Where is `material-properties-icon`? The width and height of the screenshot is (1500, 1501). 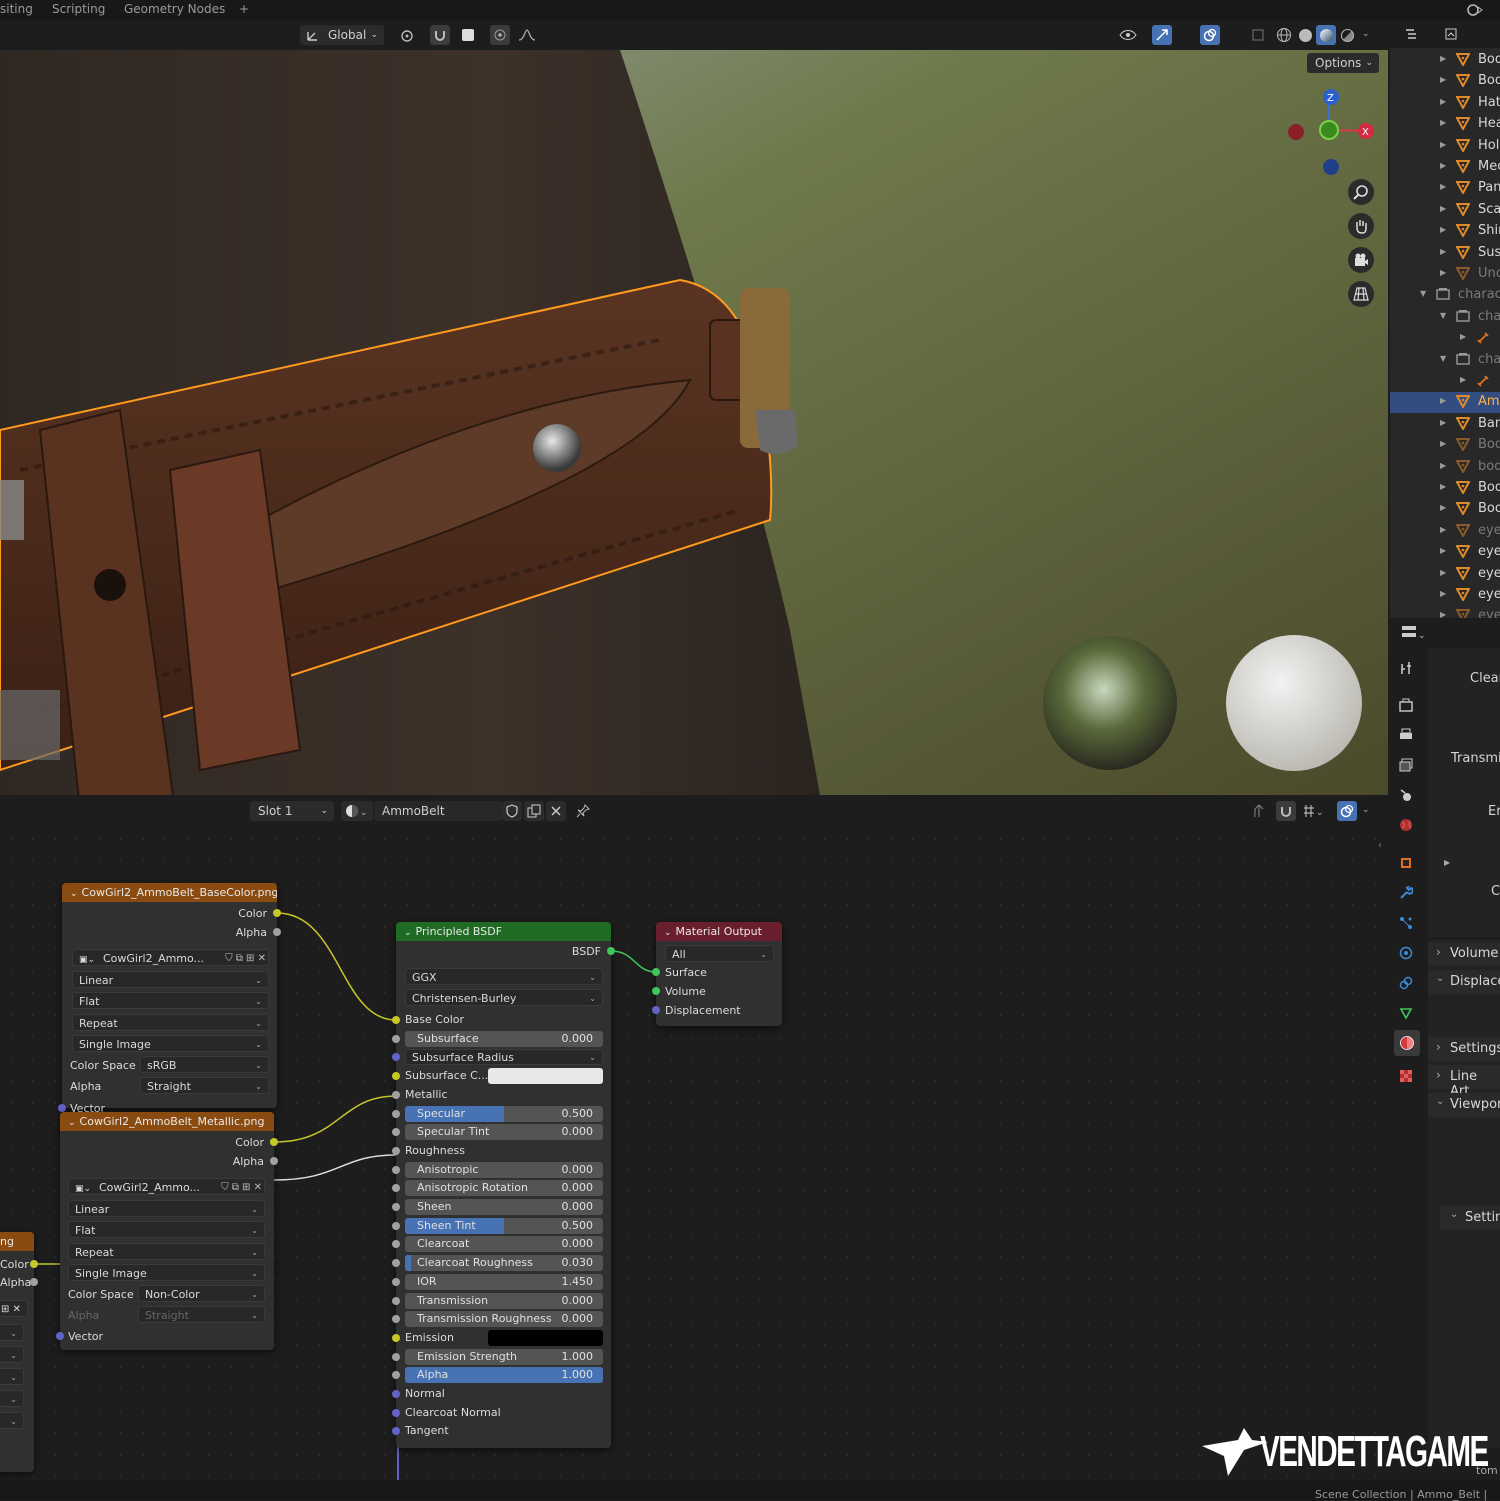 material-properties-icon is located at coordinates (1407, 1043).